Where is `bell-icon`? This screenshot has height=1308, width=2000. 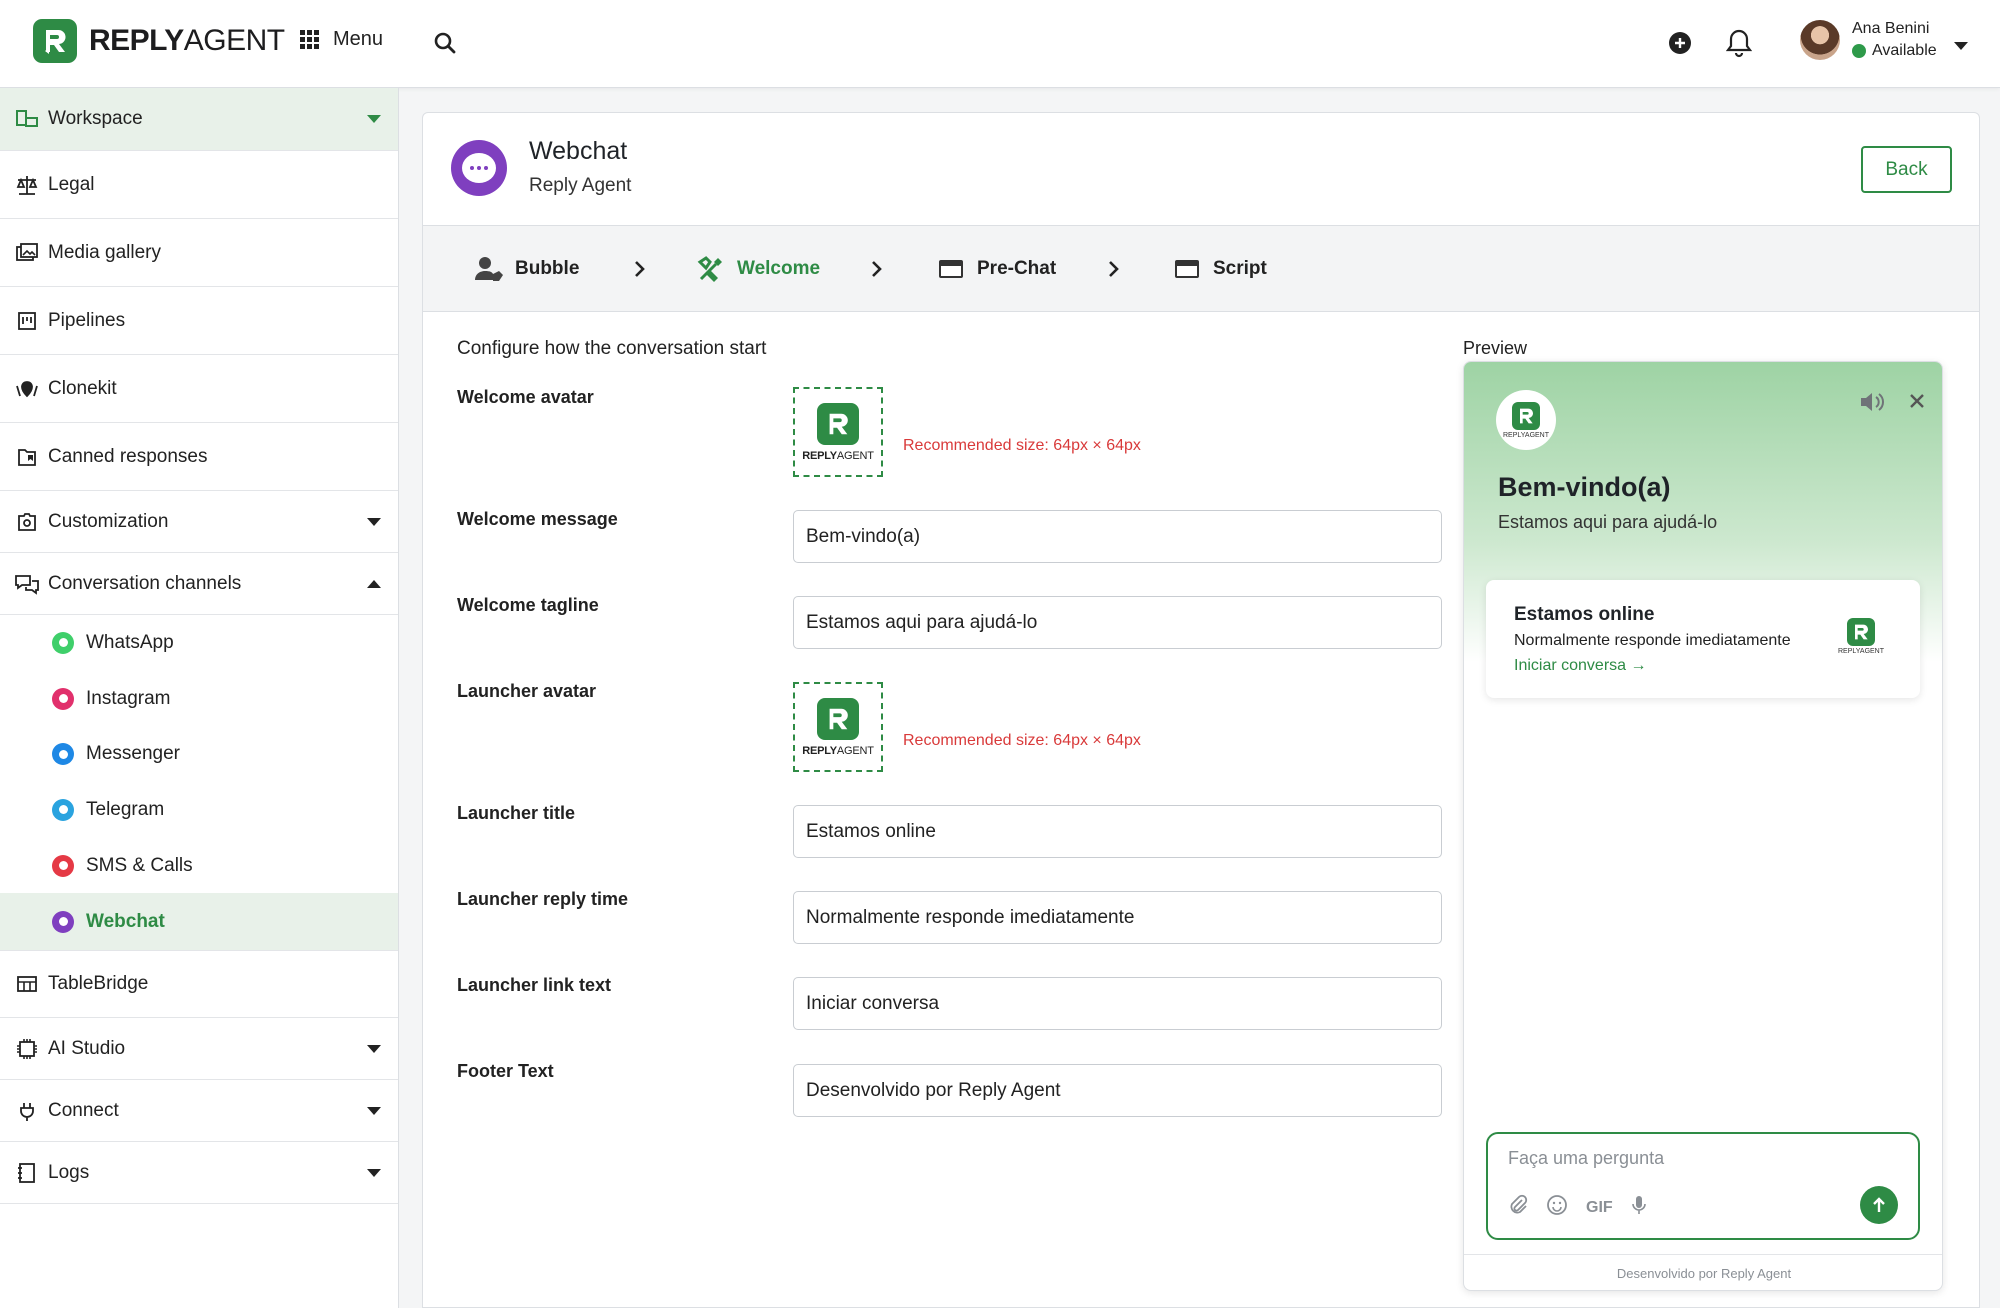 bell-icon is located at coordinates (1739, 45).